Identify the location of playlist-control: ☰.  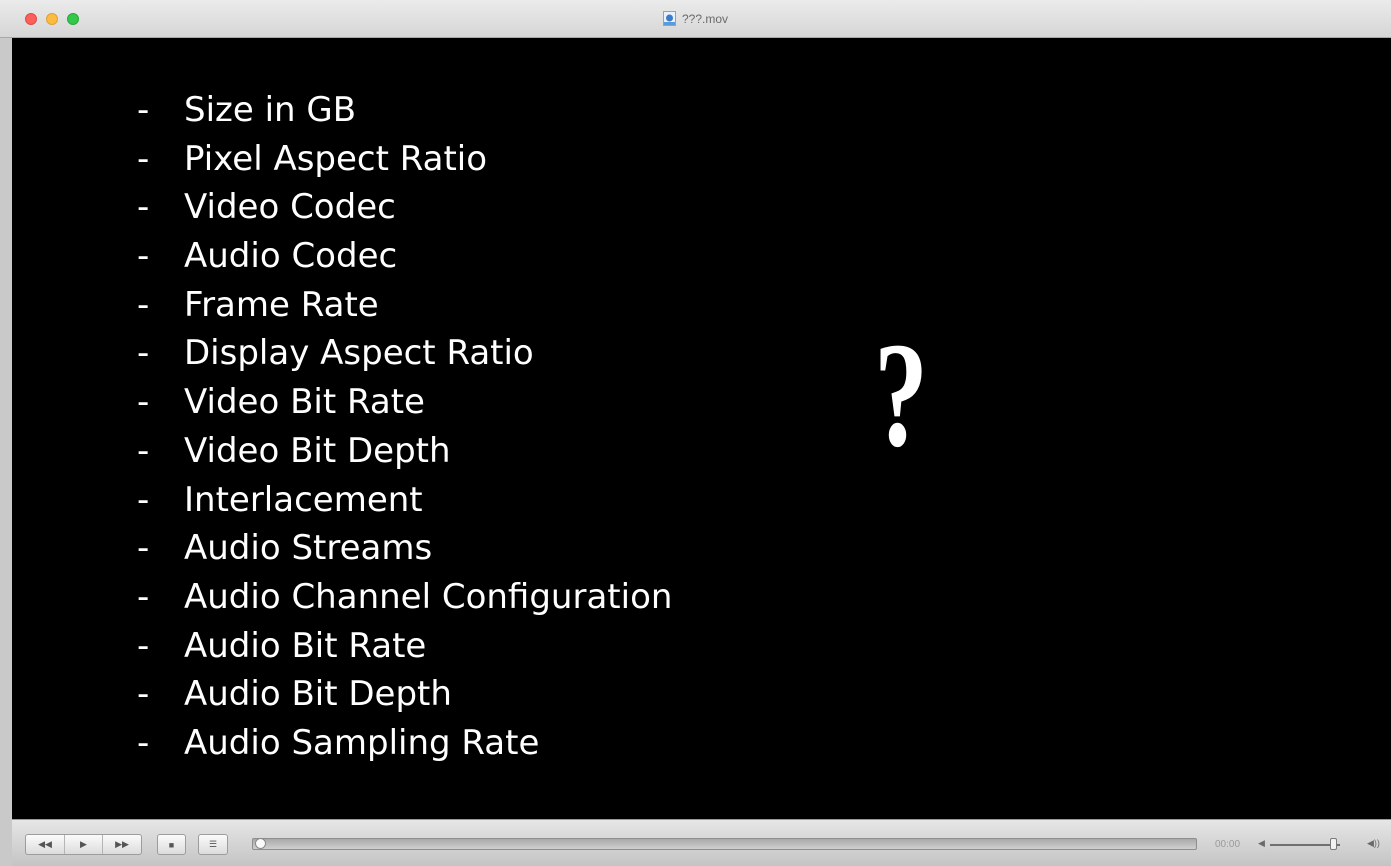
(213, 844).